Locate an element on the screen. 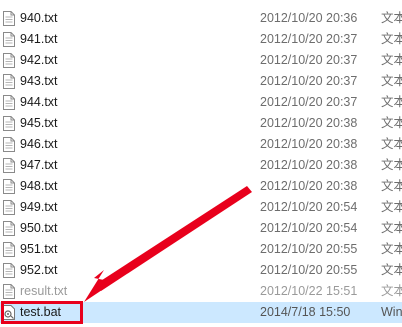 This screenshot has width=402, height=327. file-row-selected: test.bat 2014/7/18 15:50 Win is located at coordinates (201, 312).